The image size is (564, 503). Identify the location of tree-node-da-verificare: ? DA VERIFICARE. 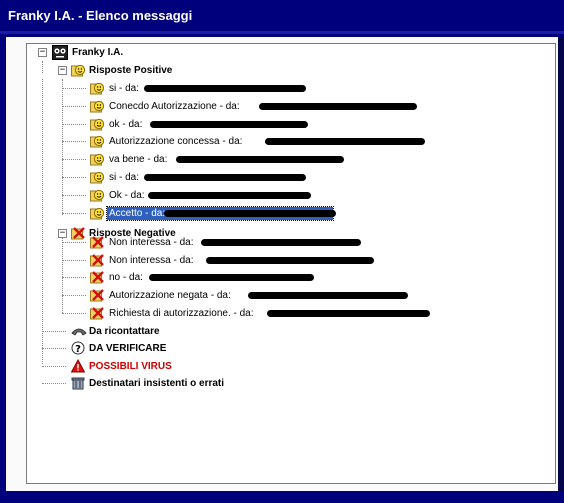
(152, 348).